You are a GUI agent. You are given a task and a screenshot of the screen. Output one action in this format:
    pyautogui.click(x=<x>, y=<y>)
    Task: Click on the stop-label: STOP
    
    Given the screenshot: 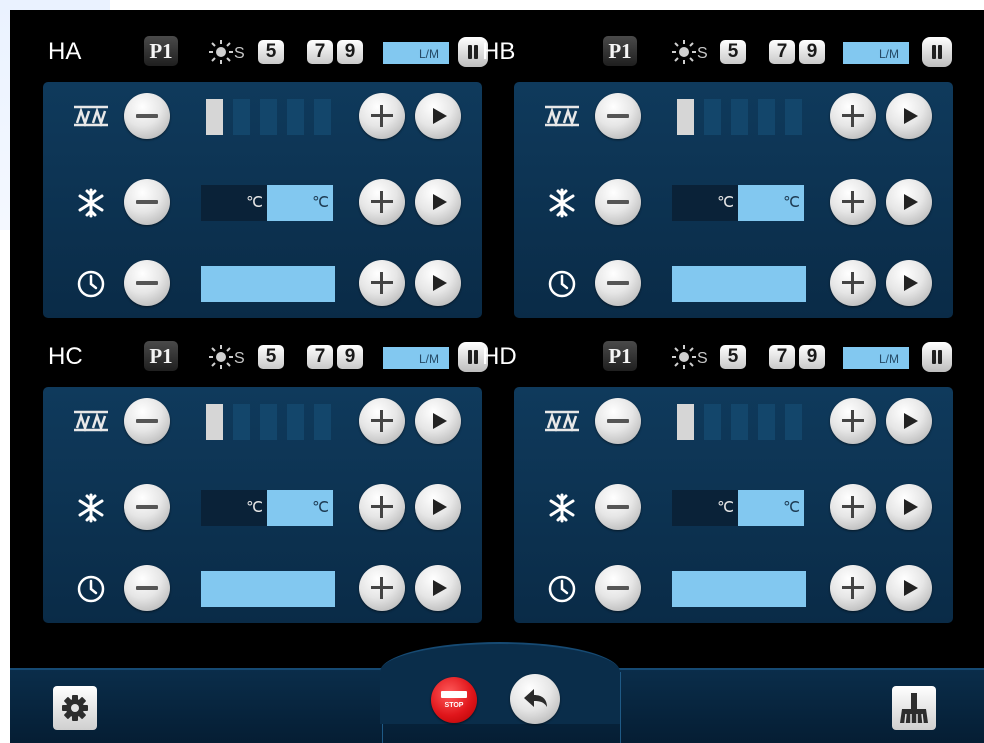 What is the action you would take?
    pyautogui.click(x=454, y=705)
    